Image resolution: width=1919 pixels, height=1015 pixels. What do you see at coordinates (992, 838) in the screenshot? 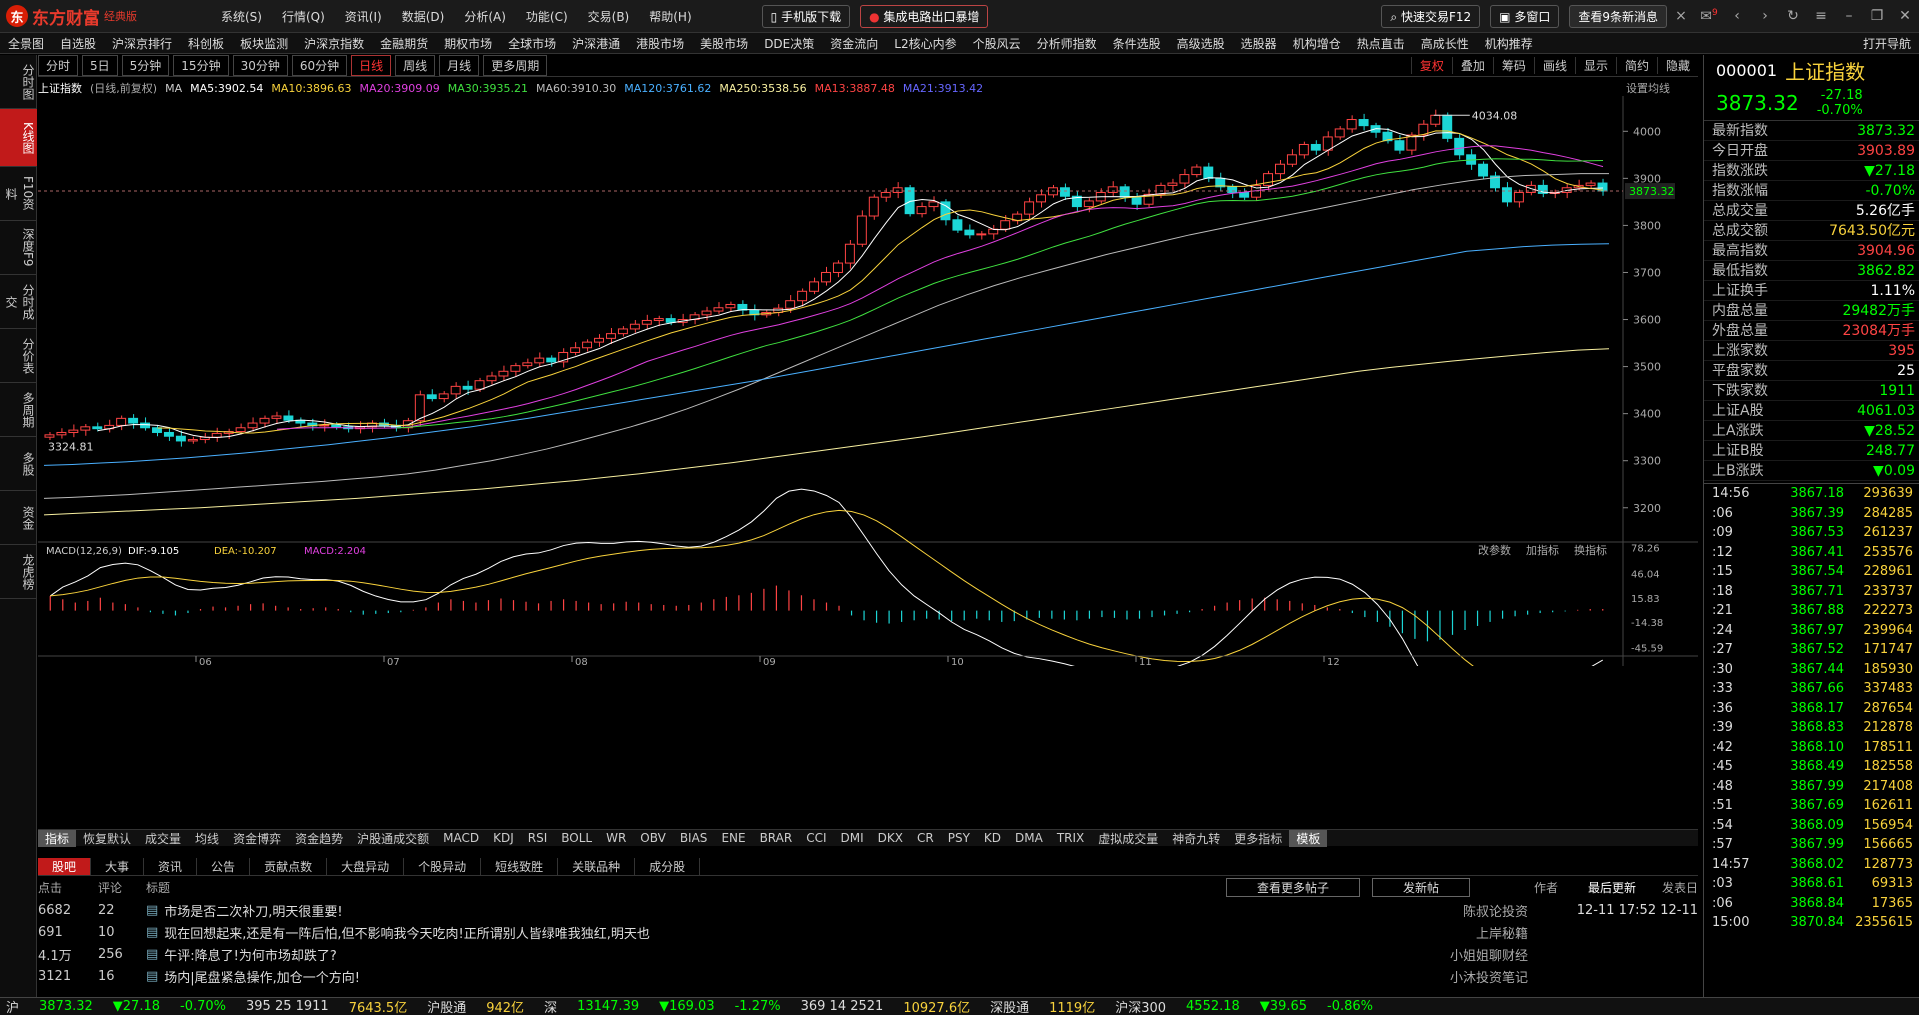
I see `indicator-tab-21: KD` at bounding box center [992, 838].